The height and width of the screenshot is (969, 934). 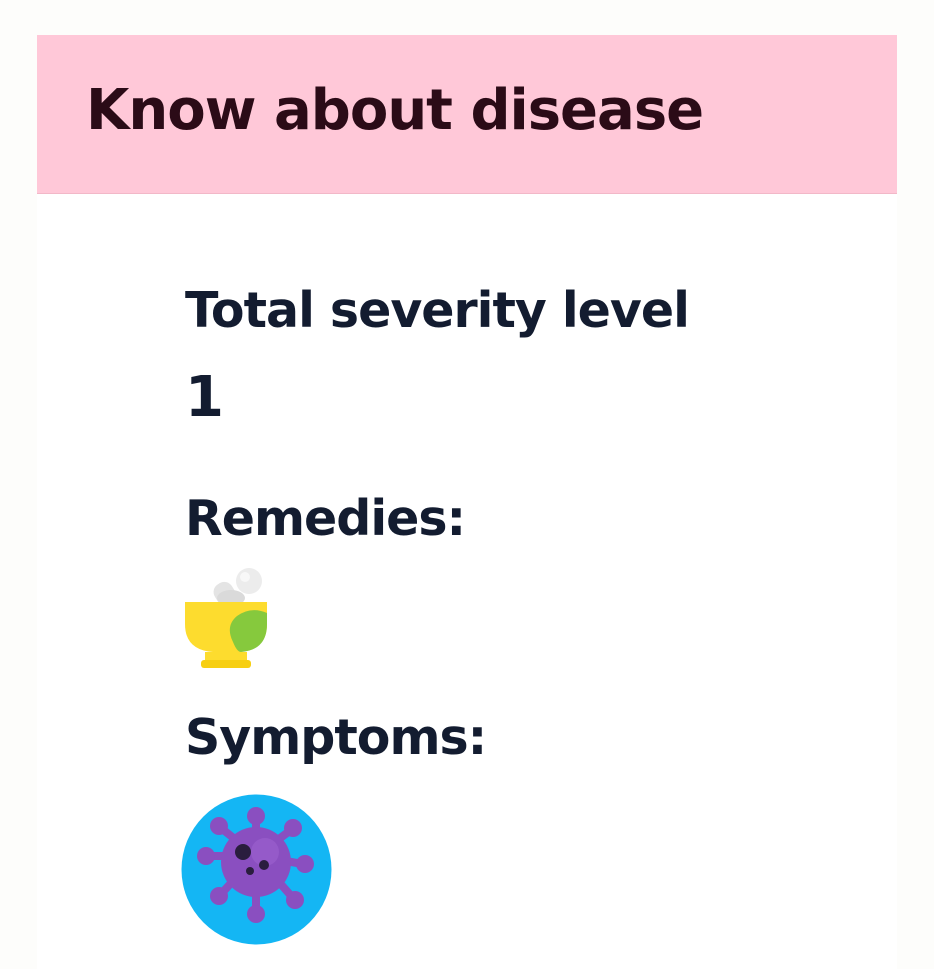 I want to click on virus-icon, so click(x=256, y=869).